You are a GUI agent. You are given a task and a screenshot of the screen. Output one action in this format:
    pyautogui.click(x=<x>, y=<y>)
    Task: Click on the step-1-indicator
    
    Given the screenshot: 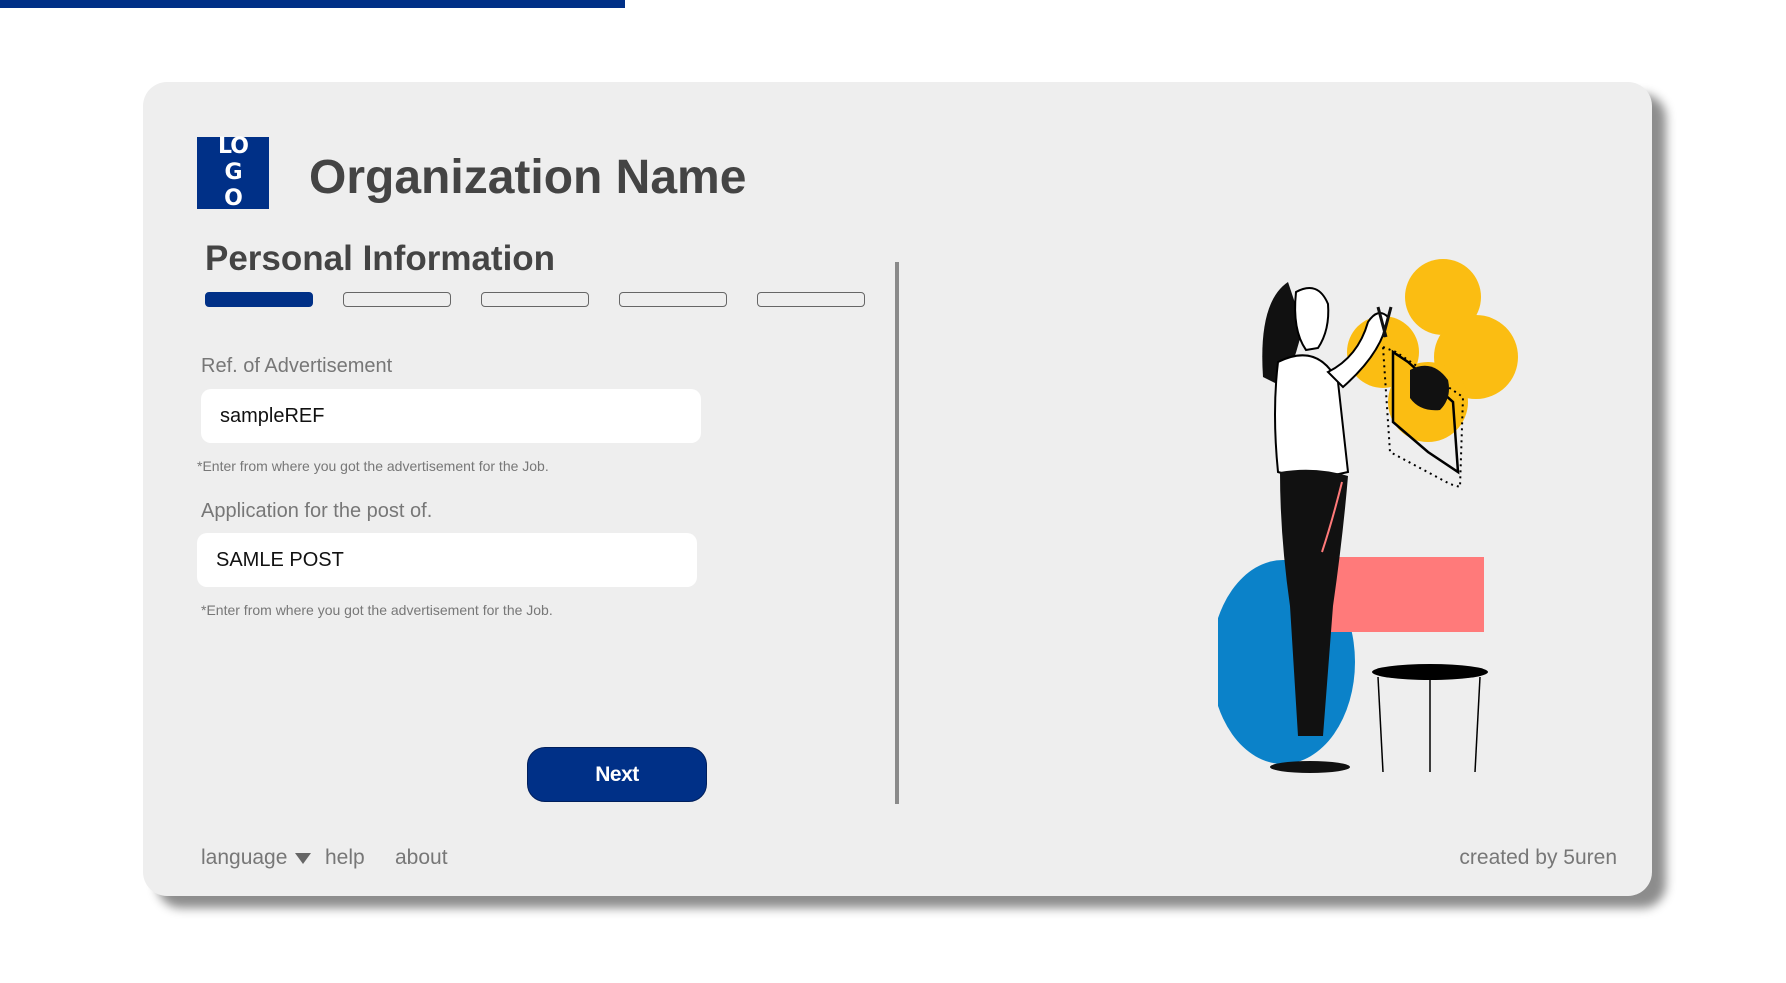 What is the action you would take?
    pyautogui.click(x=259, y=299)
    